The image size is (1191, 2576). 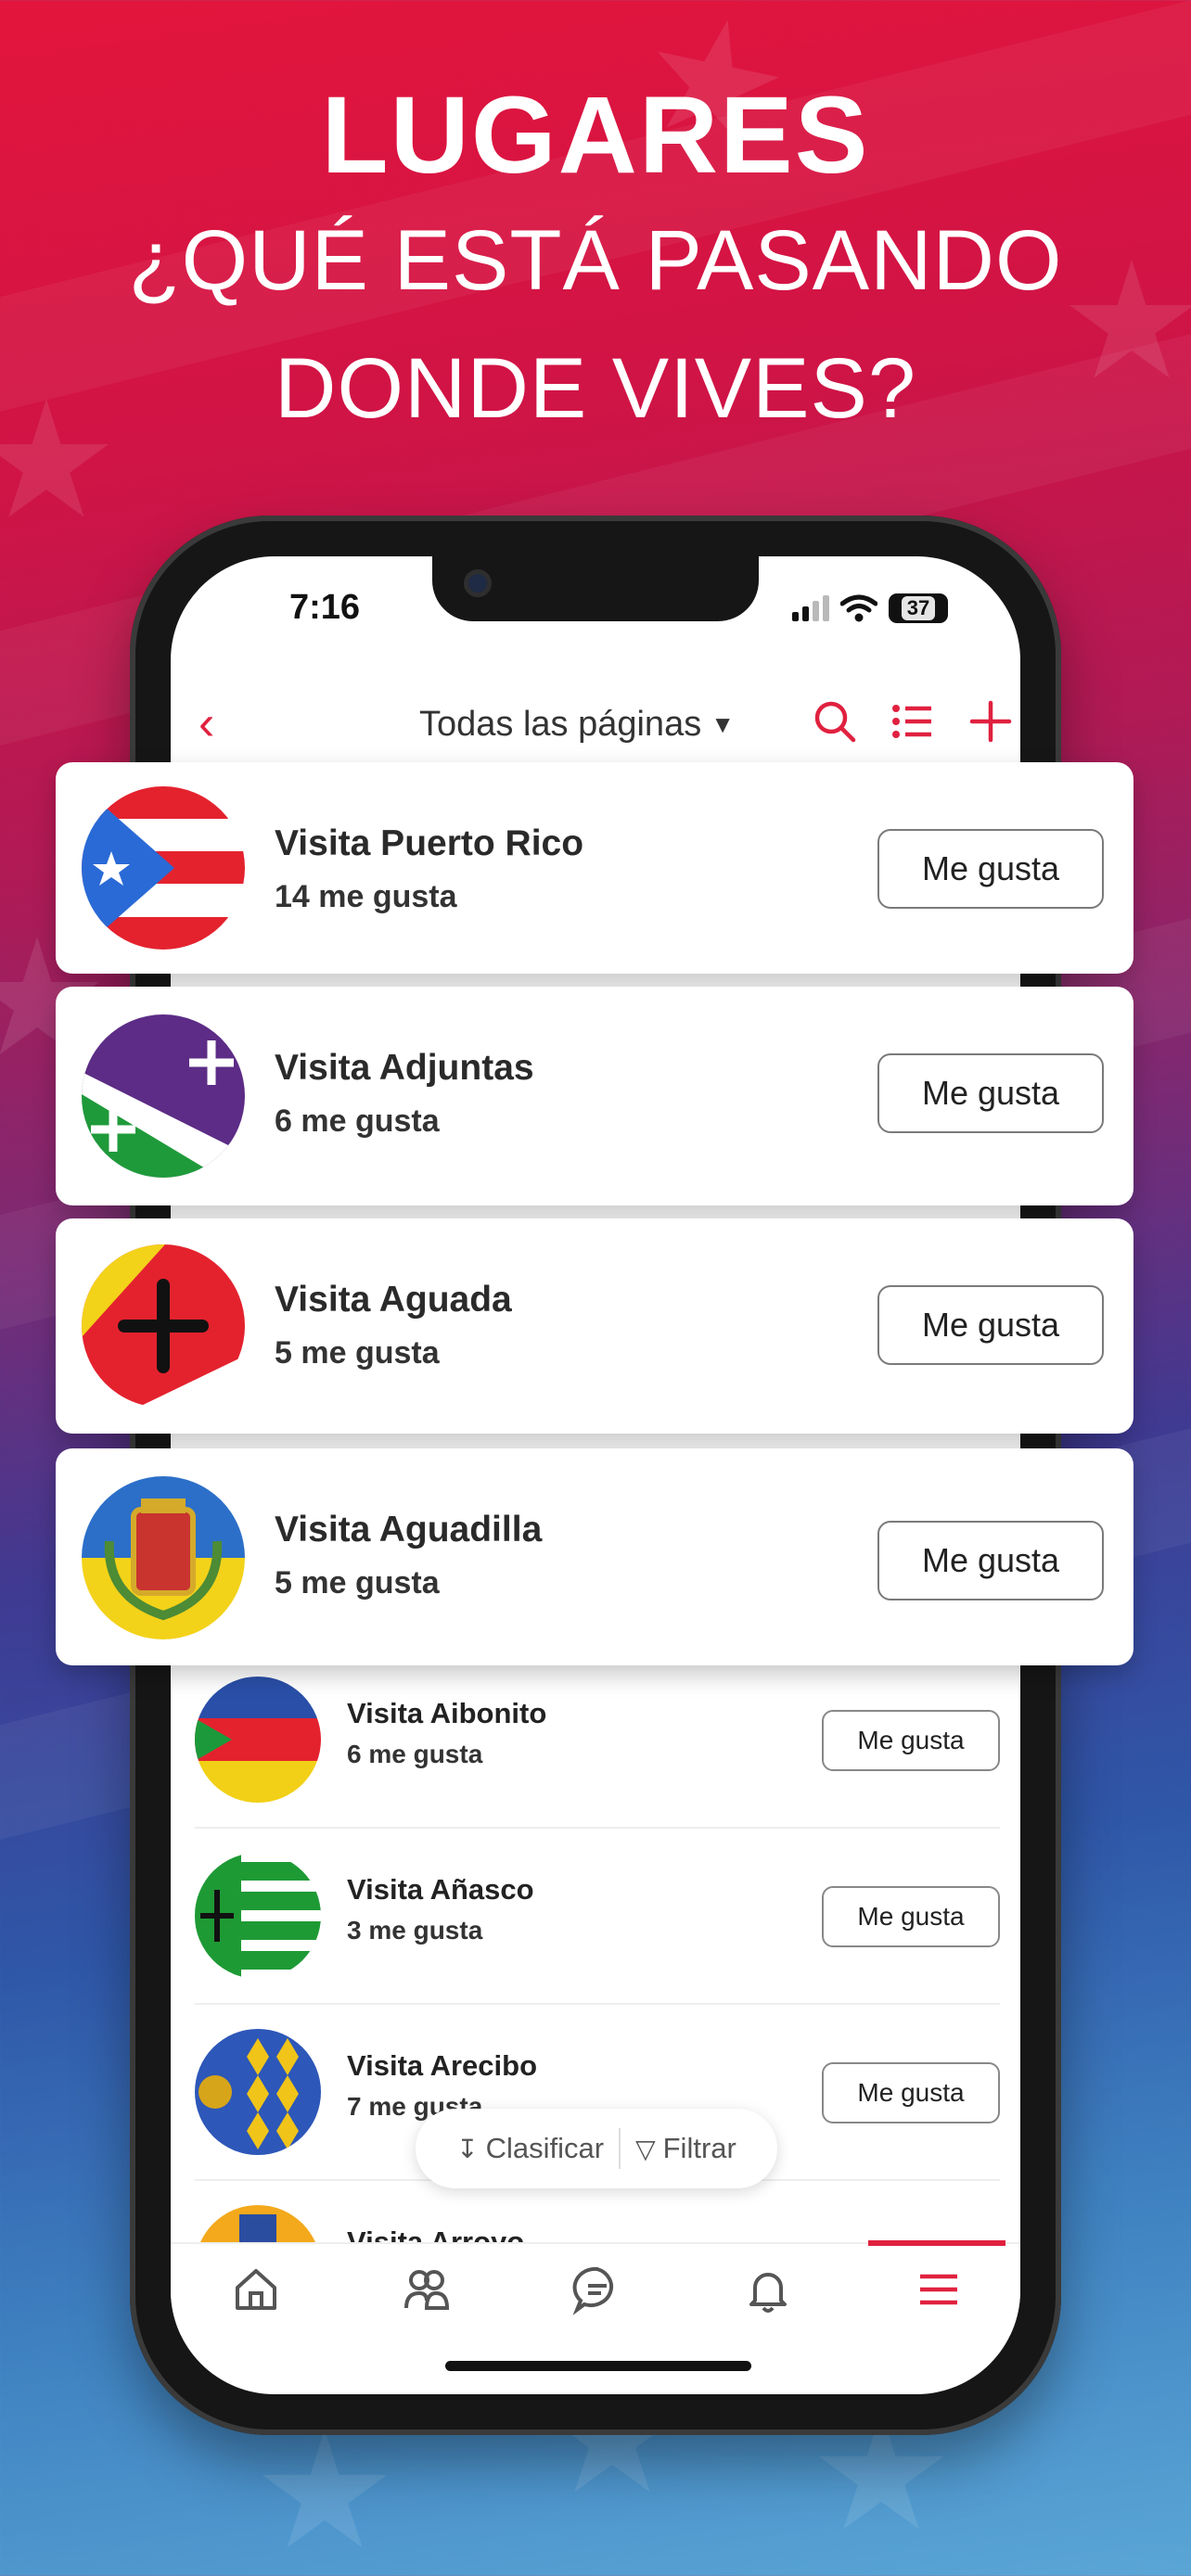 What do you see at coordinates (835, 721) in the screenshot?
I see `search-icon` at bounding box center [835, 721].